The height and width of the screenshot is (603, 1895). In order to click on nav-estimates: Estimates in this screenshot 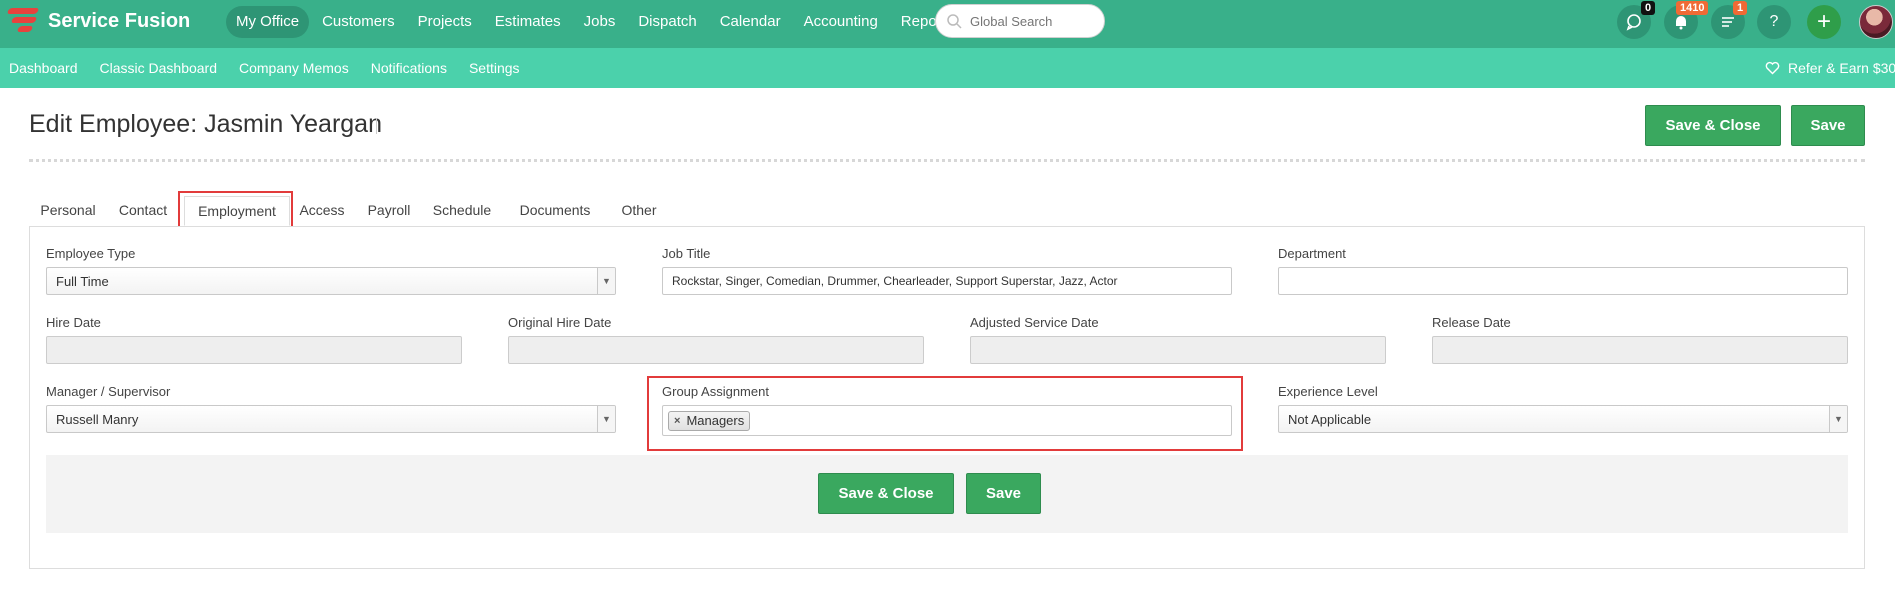, I will do `click(528, 22)`.